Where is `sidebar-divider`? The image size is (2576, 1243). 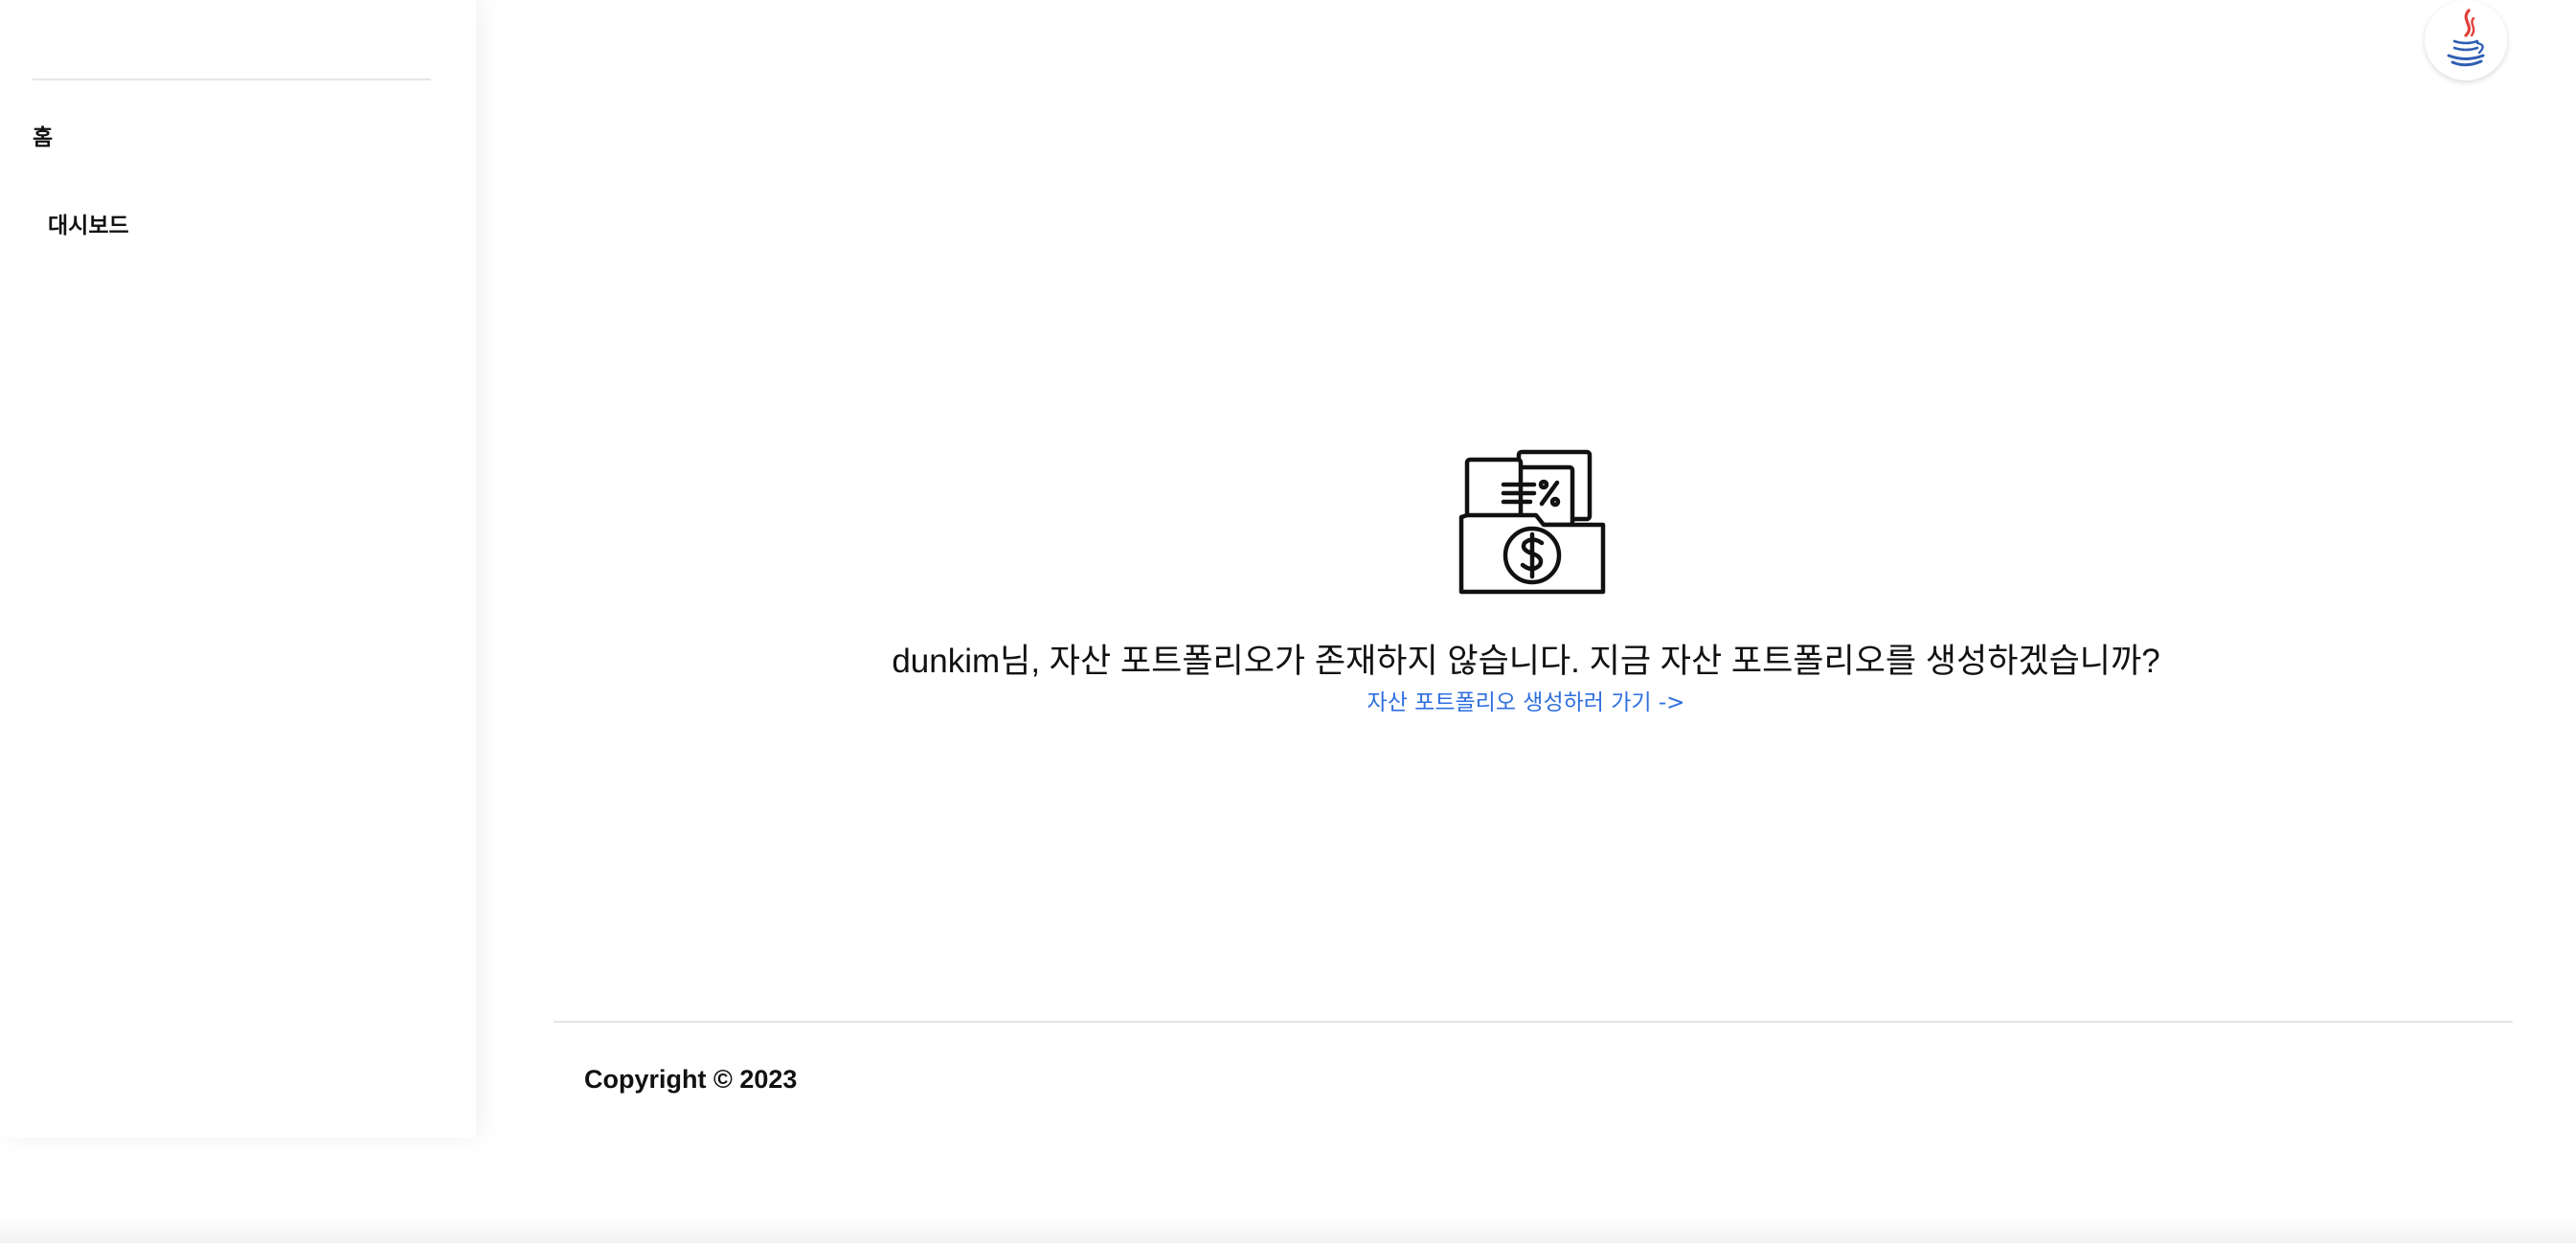
sidebar-divider is located at coordinates (232, 79).